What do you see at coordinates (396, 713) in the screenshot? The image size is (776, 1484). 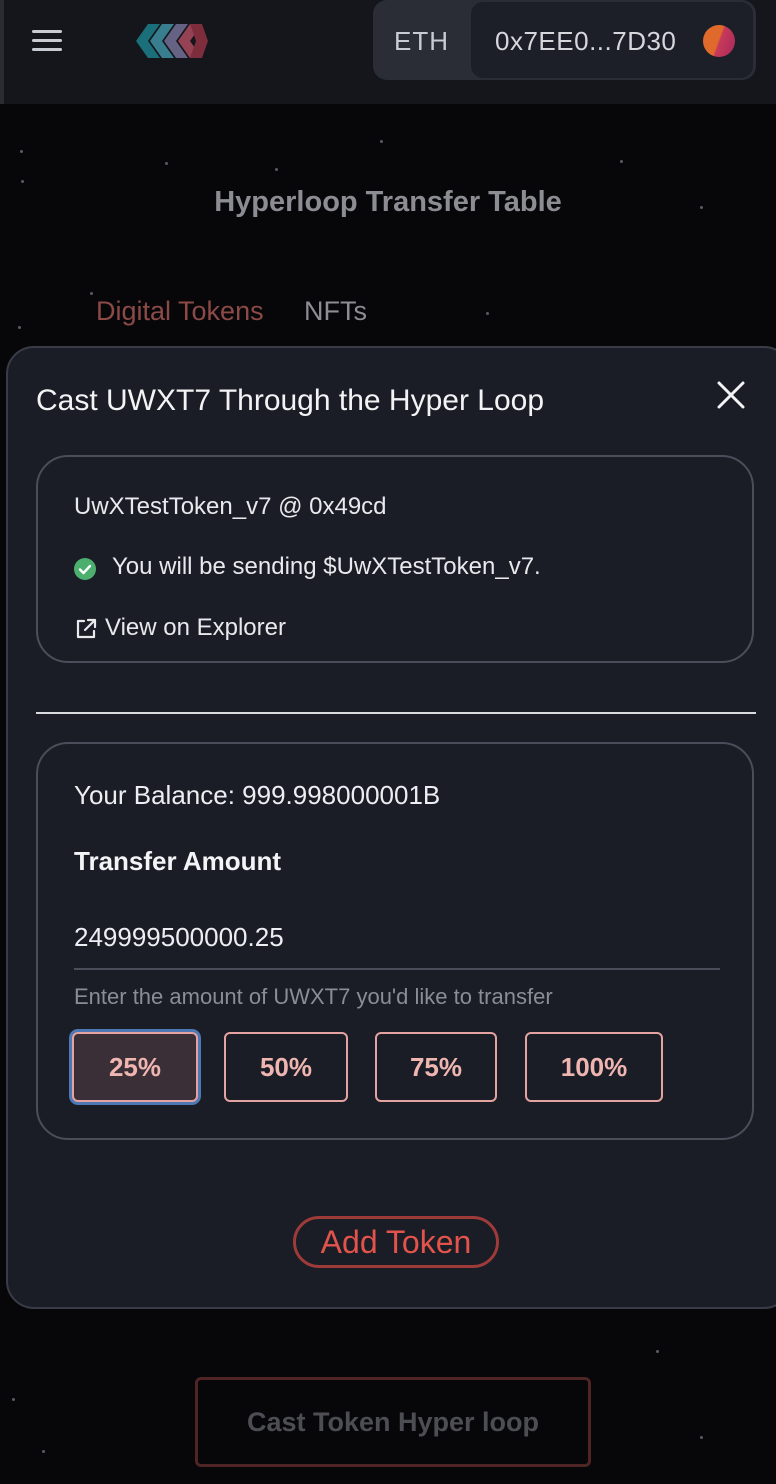 I see `section-divider` at bounding box center [396, 713].